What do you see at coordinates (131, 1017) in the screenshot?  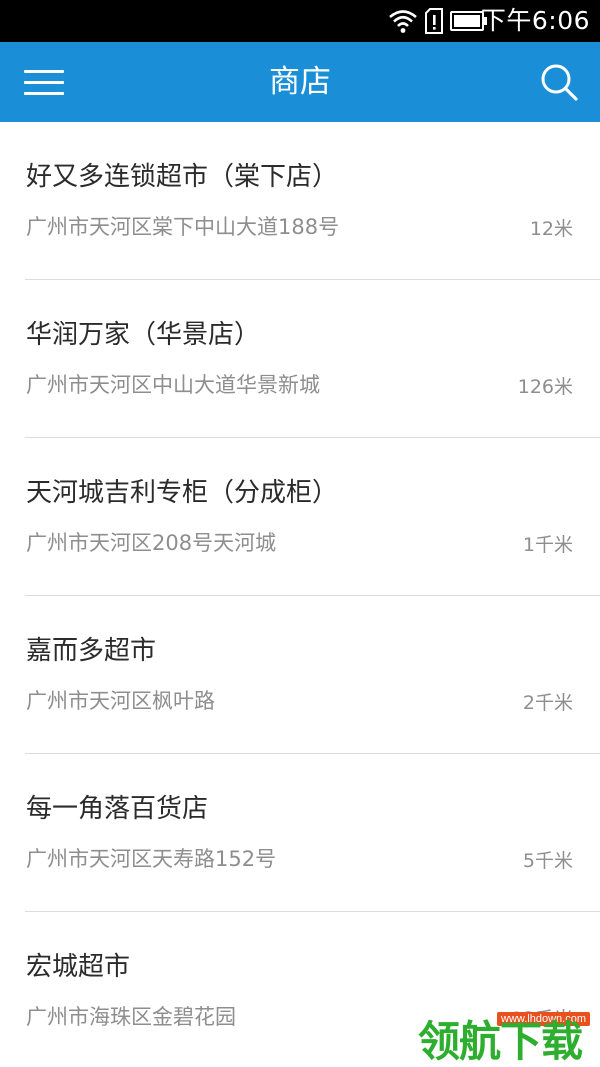 I see `store-address: 广州市海珠区金碧花园` at bounding box center [131, 1017].